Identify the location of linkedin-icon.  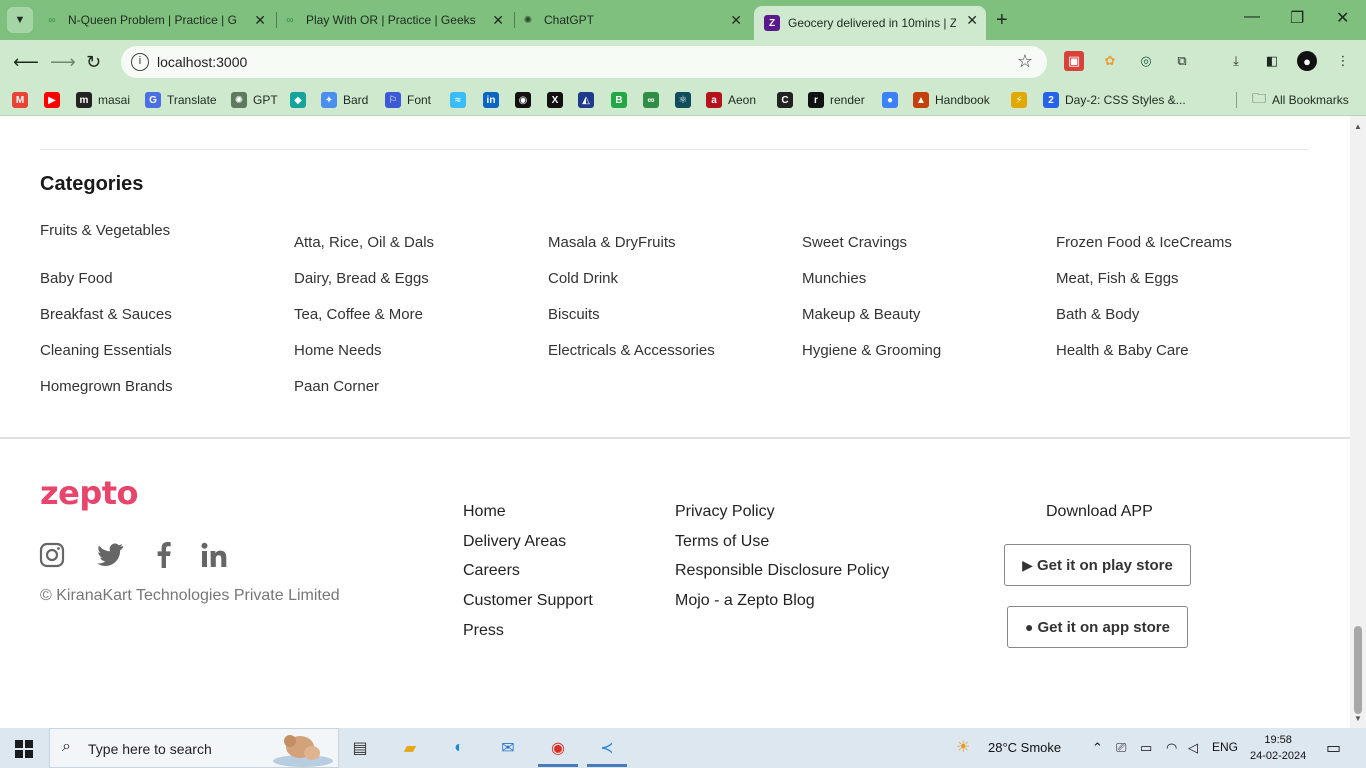
(214, 555).